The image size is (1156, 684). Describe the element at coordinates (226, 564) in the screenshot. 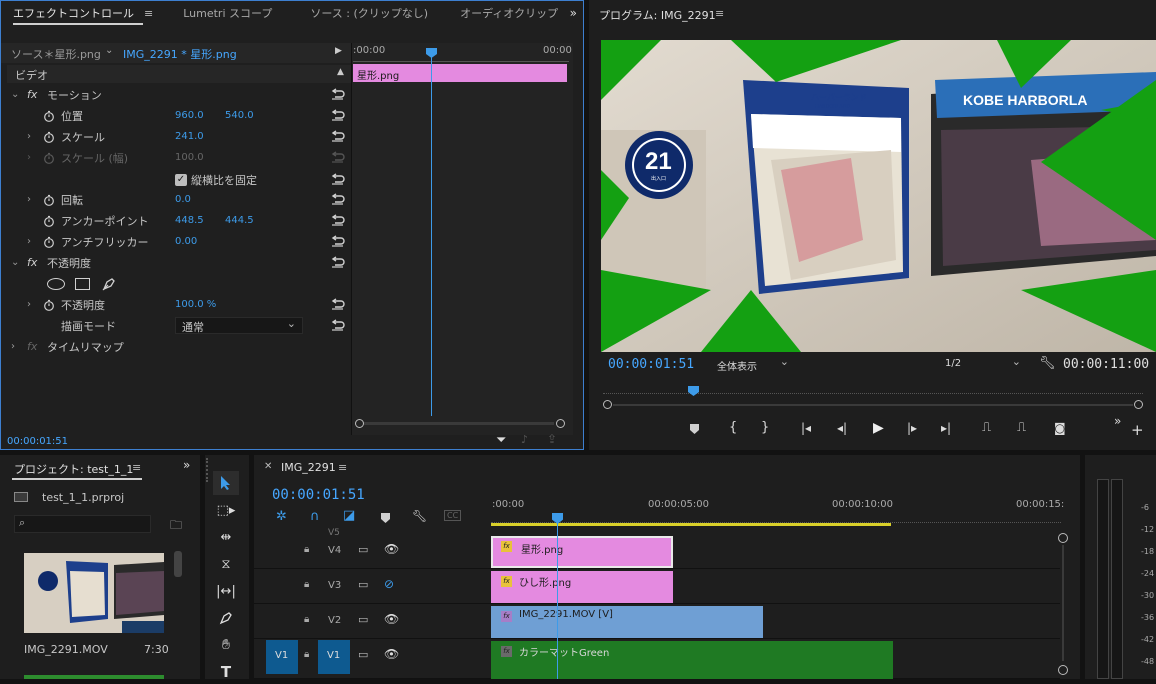

I see `razor-tool: ⧖` at that location.